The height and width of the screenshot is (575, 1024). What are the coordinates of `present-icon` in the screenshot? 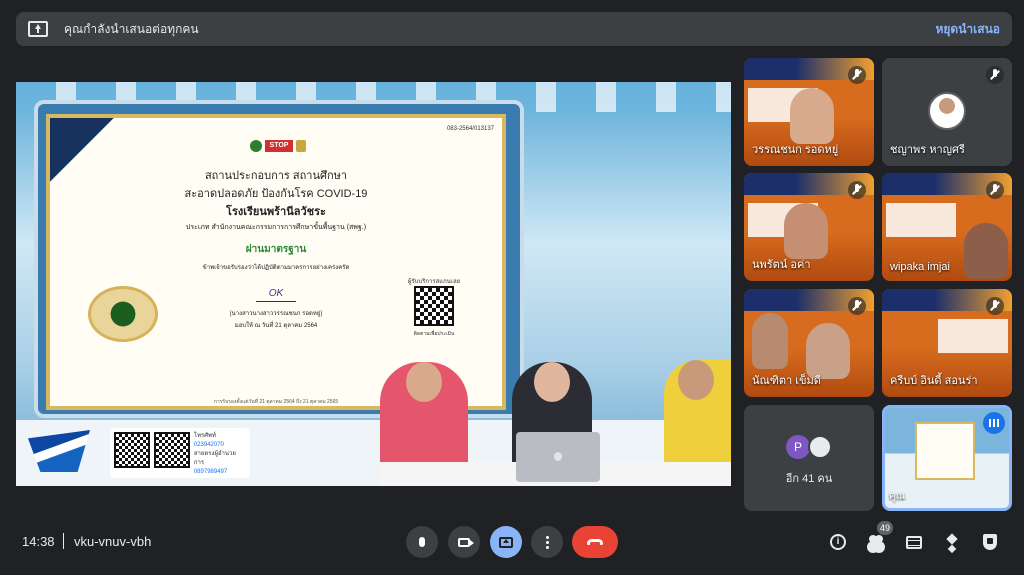 It's located at (506, 542).